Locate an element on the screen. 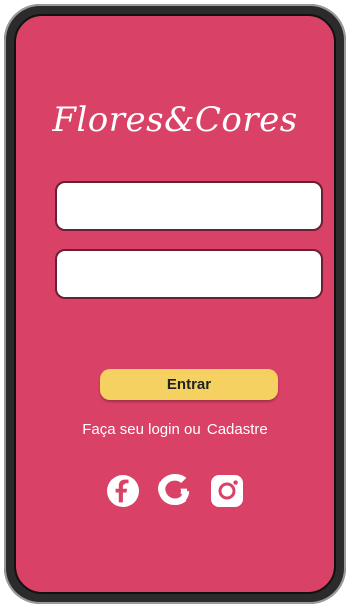 Image resolution: width=356 pixels, height=609 pixels. app-logo: Flores&Cores is located at coordinates (175, 120).